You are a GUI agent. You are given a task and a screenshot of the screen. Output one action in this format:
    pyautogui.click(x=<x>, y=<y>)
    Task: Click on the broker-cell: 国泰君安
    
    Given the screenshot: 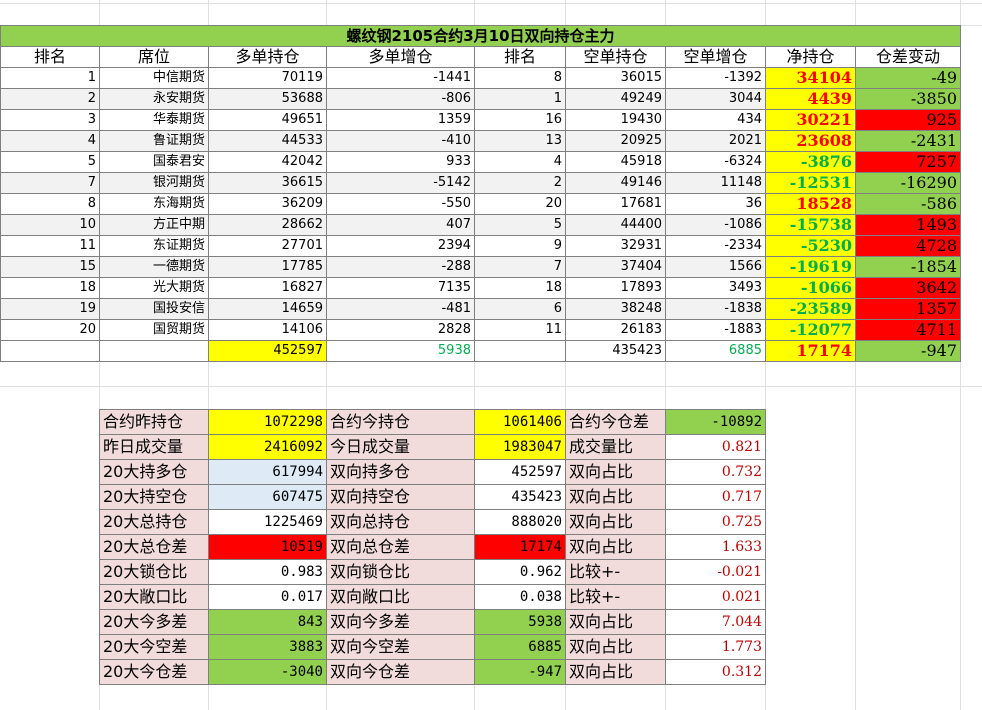 What is the action you would take?
    pyautogui.click(x=154, y=162)
    